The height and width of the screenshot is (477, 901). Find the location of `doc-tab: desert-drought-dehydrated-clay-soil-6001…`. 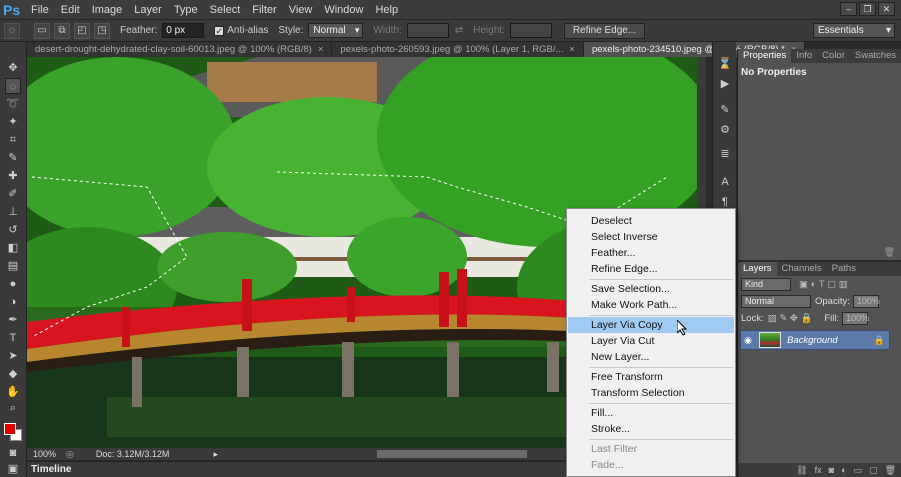

doc-tab: desert-drought-dehydrated-clay-soil-6001… is located at coordinates (180, 49).